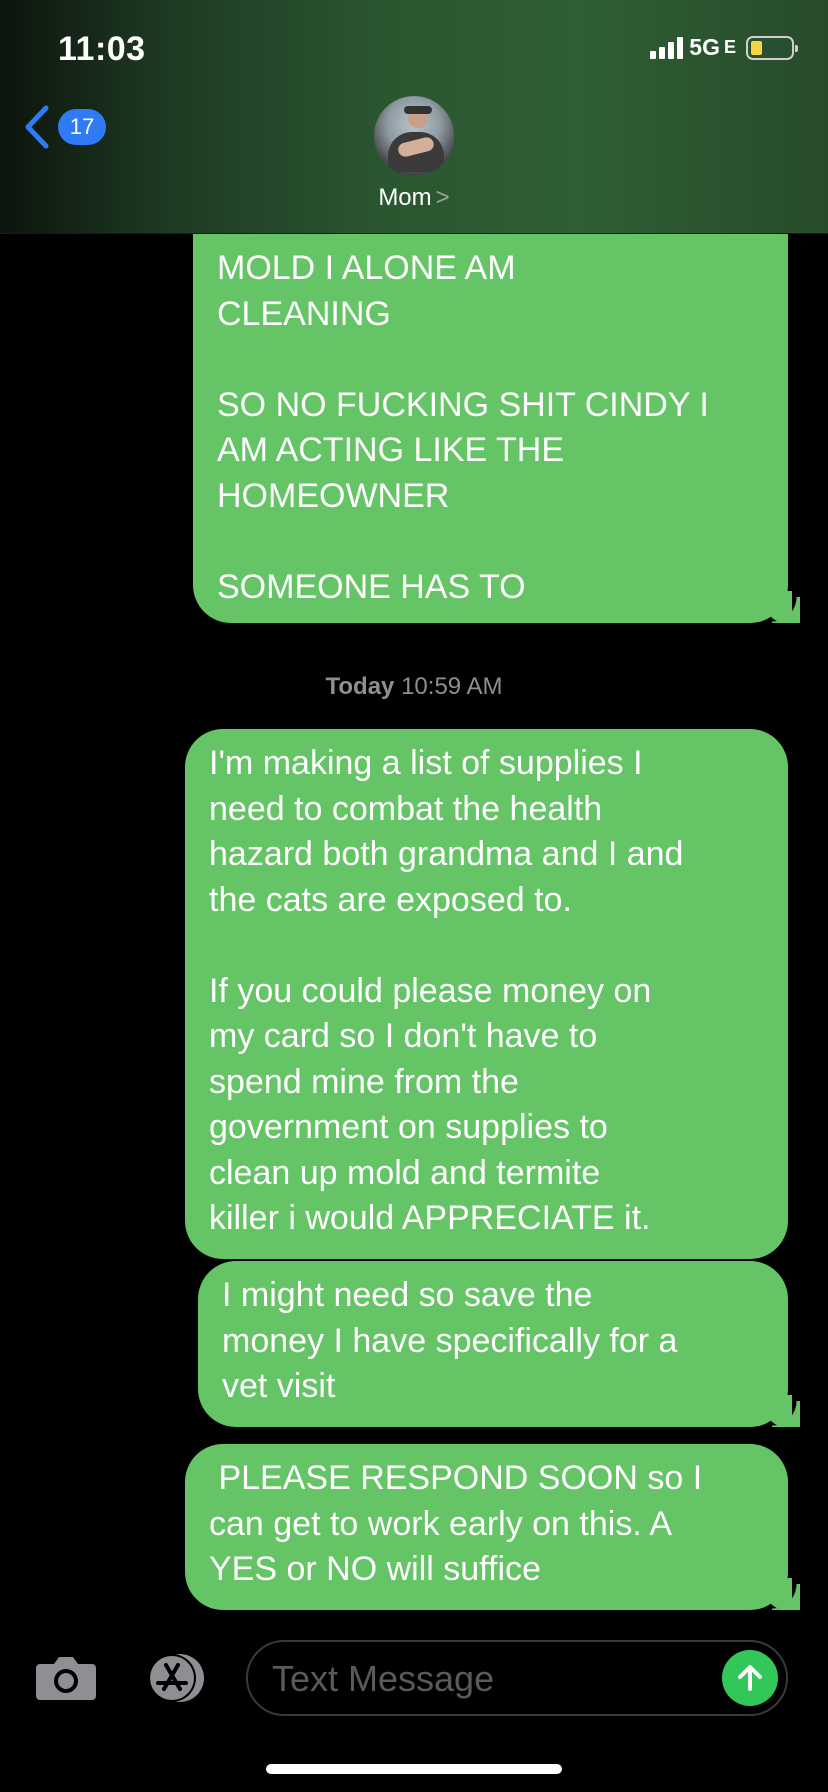  Describe the element at coordinates (414, 136) in the screenshot. I see `contact-avatar` at that location.